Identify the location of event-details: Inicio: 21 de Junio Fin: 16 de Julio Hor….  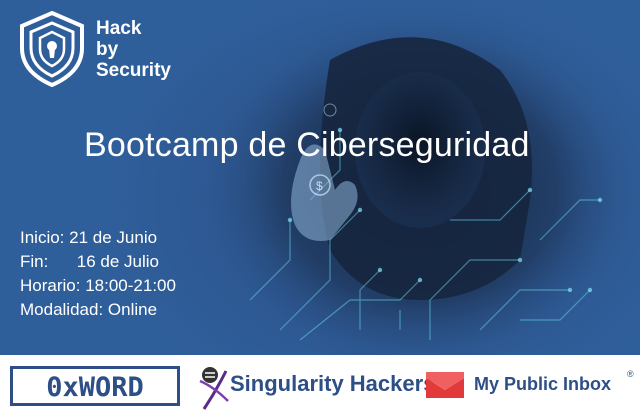
(98, 274).